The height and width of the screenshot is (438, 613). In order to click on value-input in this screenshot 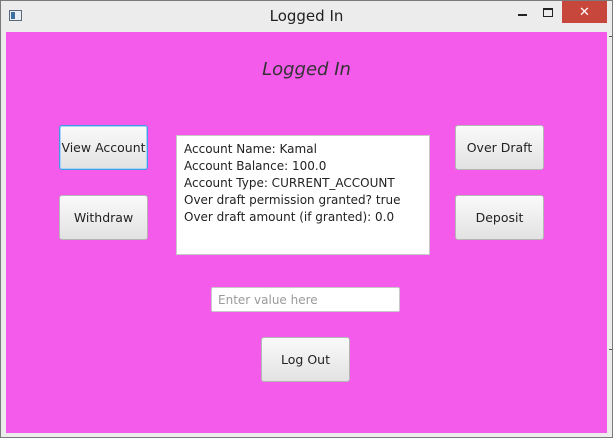, I will do `click(305, 299)`.